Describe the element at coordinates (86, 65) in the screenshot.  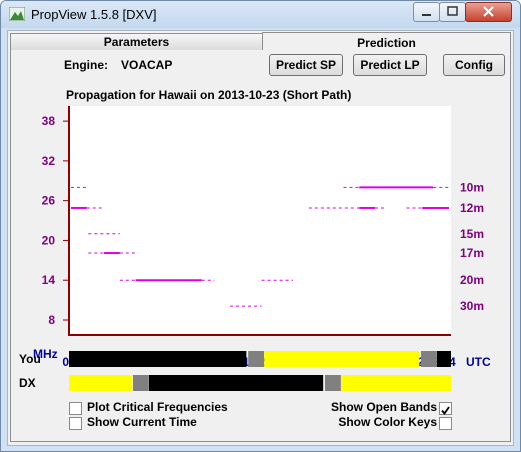
I see `engine-label: Engine:` at that location.